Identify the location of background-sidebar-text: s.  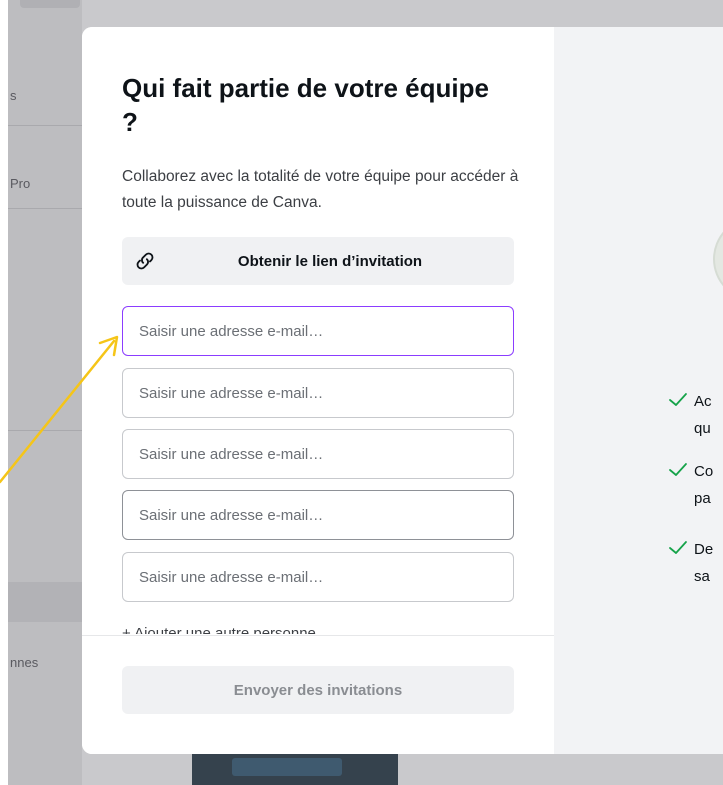
(13, 95).